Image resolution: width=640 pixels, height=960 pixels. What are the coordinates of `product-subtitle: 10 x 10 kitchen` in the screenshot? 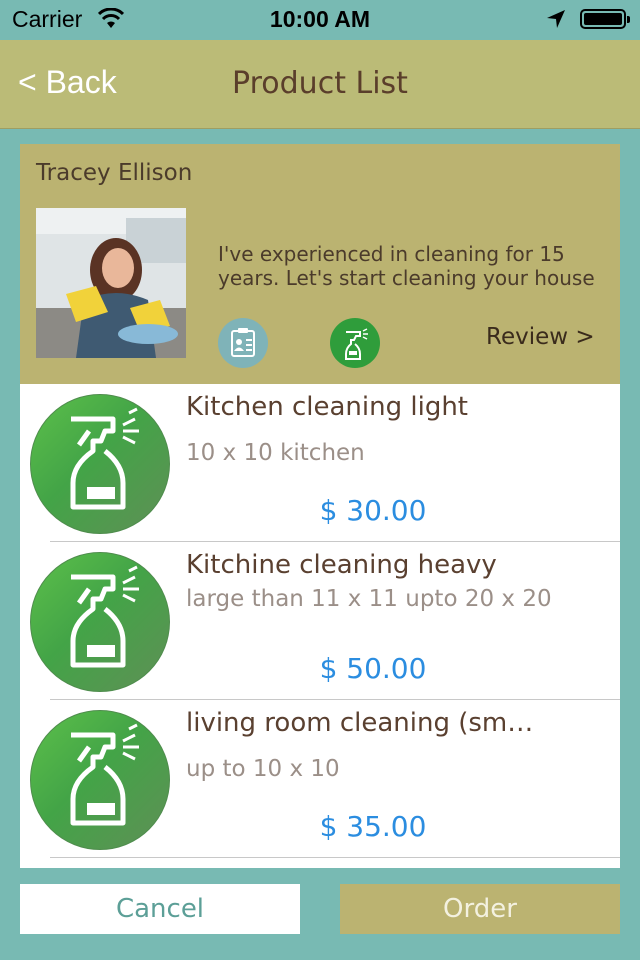 It's located at (275, 453).